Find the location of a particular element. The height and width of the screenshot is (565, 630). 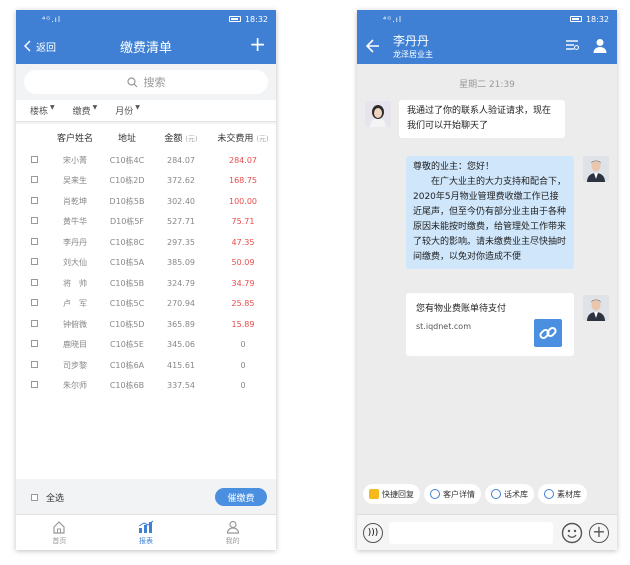

row-address: C10栋6A is located at coordinates (127, 365).